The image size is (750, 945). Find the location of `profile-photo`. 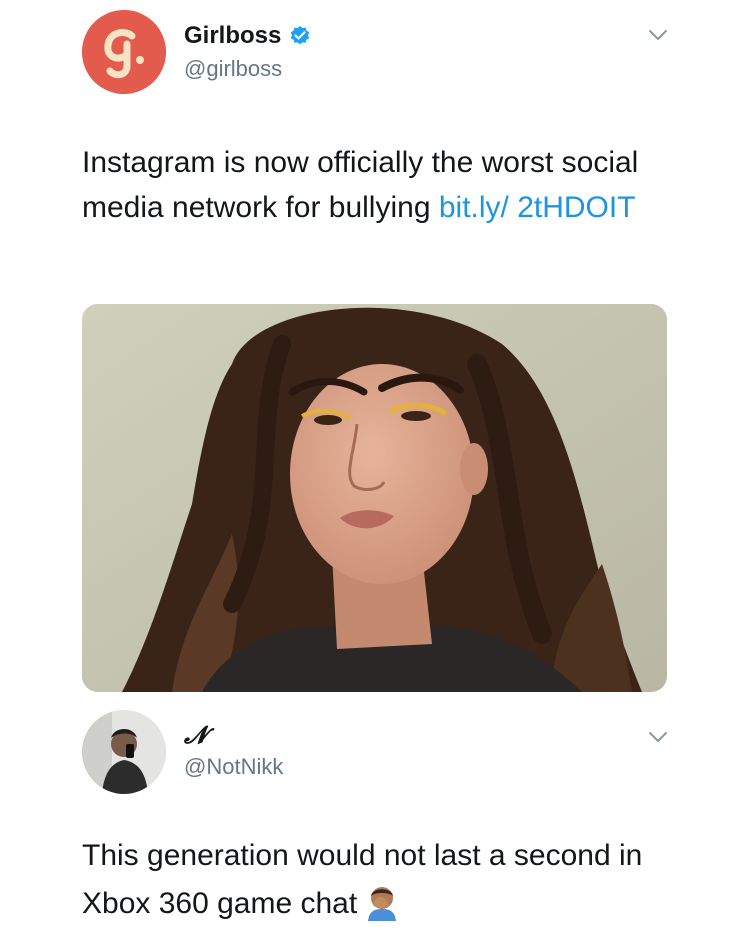

profile-photo is located at coordinates (124, 752).